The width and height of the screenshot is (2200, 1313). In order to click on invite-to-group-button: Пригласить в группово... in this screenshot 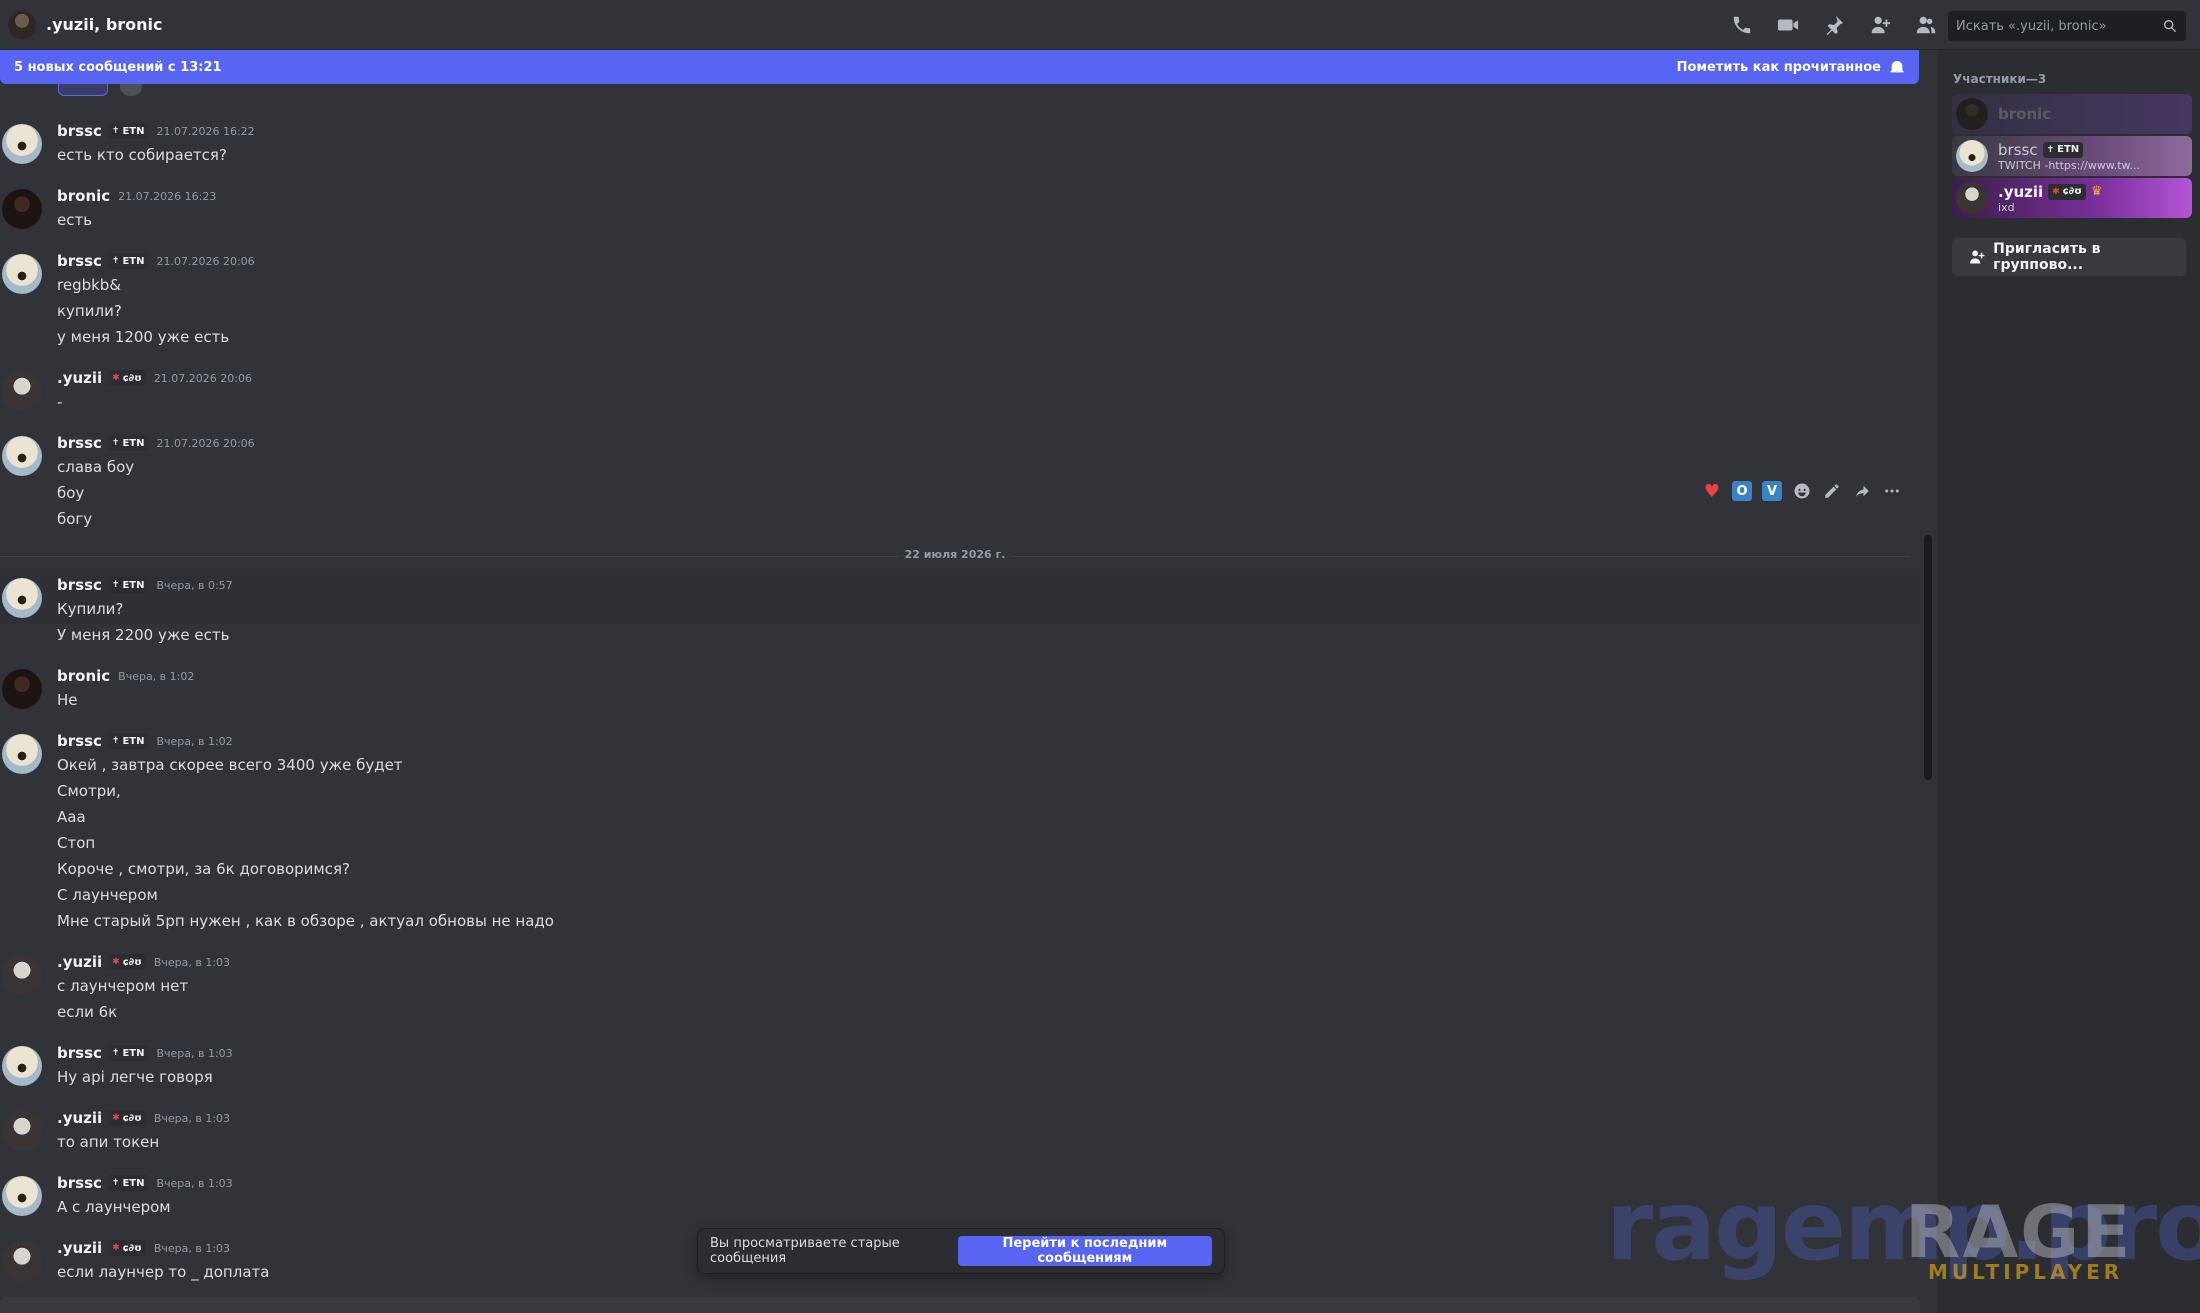, I will do `click(2069, 257)`.